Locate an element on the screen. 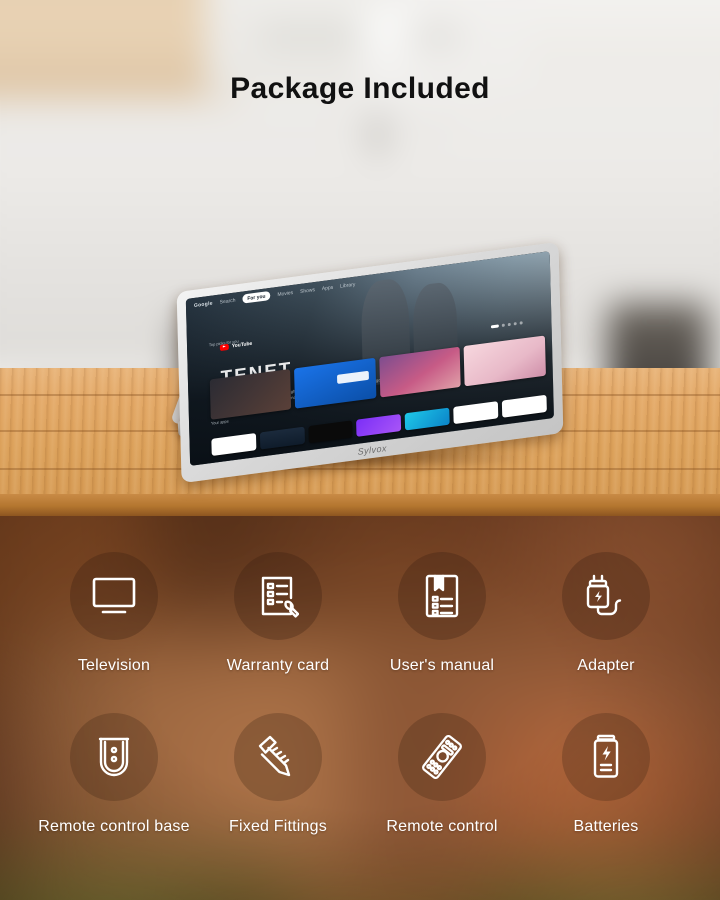  nav-item-apps: Apps is located at coordinates (327, 288).